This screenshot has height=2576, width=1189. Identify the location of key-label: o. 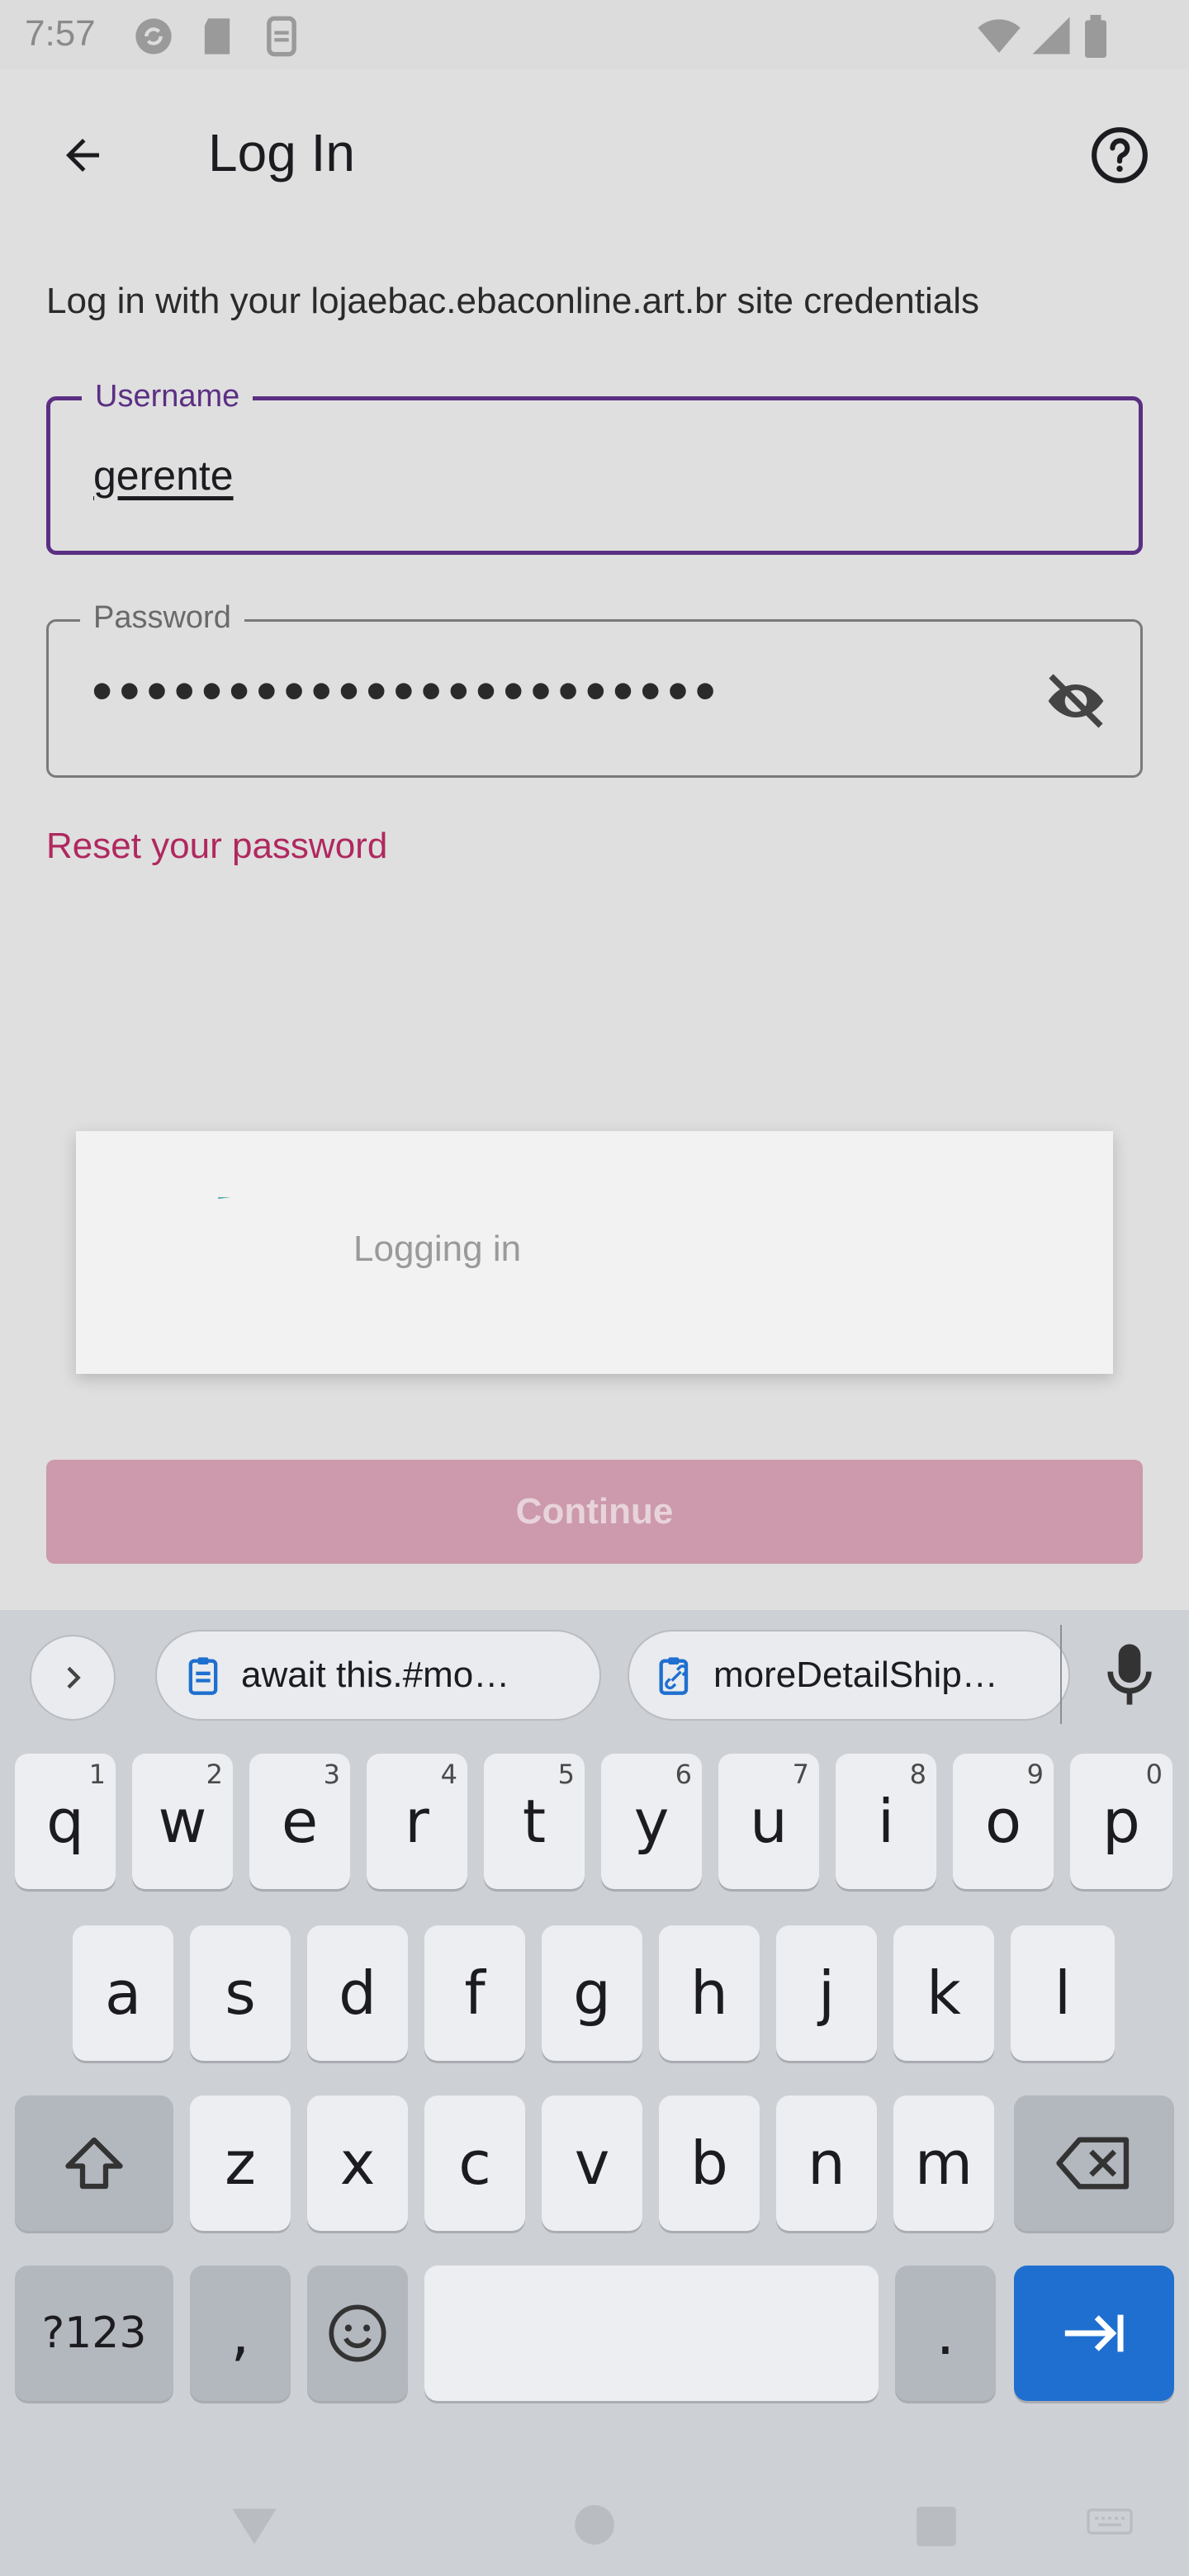
(1003, 1821).